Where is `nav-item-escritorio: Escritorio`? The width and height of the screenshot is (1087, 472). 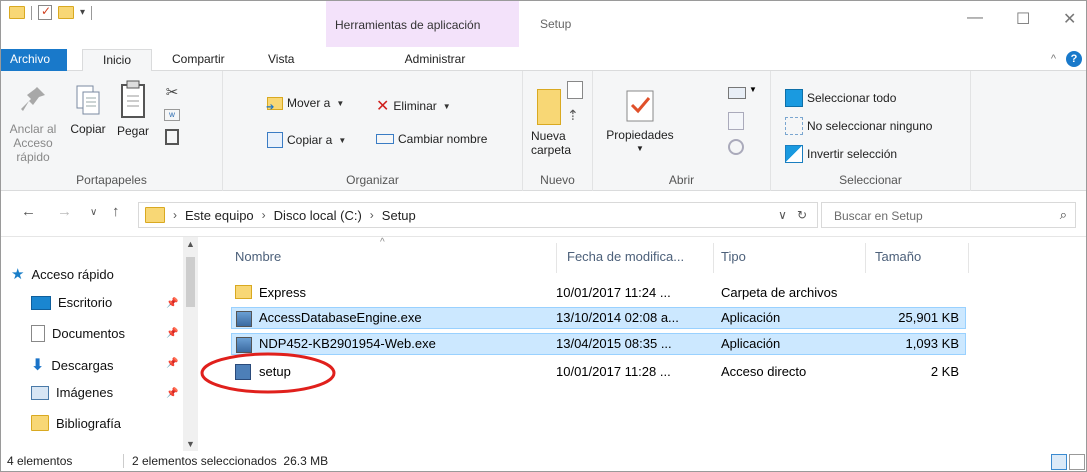 nav-item-escritorio: Escritorio is located at coordinates (71, 302).